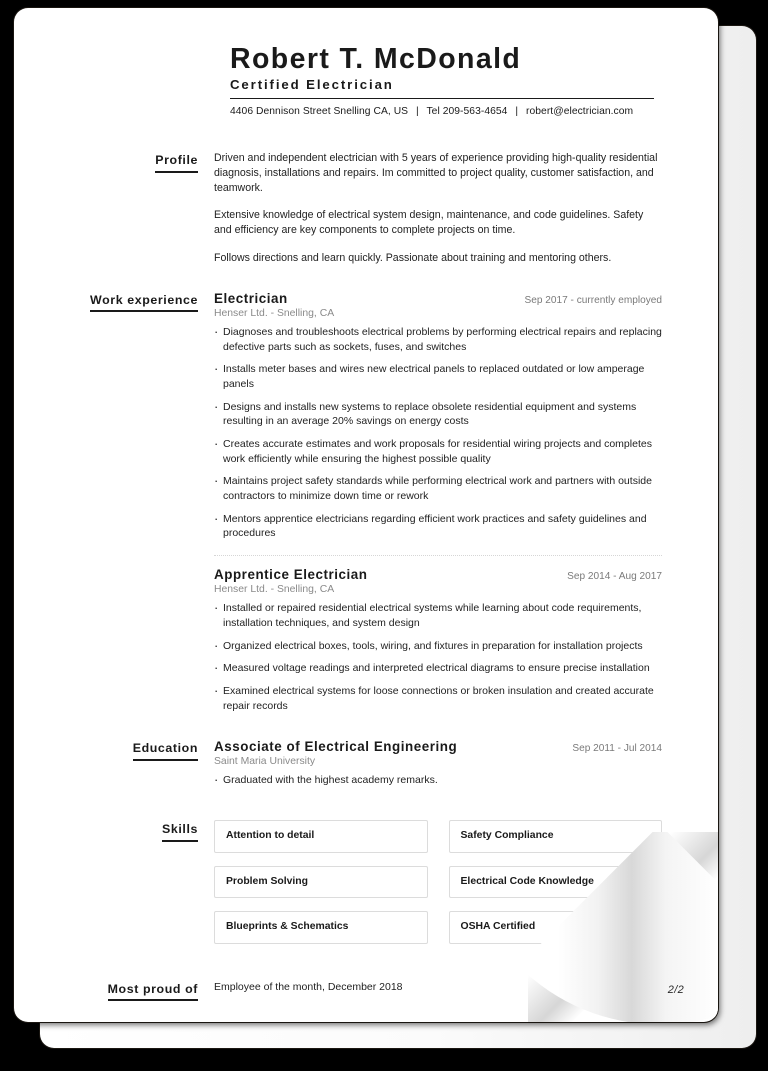  Describe the element at coordinates (438, 987) in the screenshot. I see `most-proud-of-body: Employee of the month, December 2018` at that location.